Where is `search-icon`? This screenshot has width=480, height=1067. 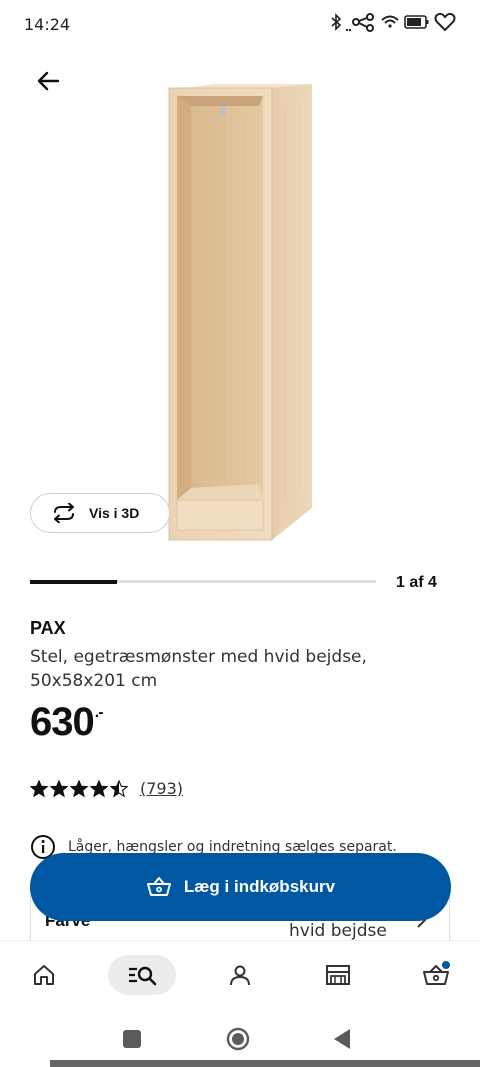 search-icon is located at coordinates (143, 976).